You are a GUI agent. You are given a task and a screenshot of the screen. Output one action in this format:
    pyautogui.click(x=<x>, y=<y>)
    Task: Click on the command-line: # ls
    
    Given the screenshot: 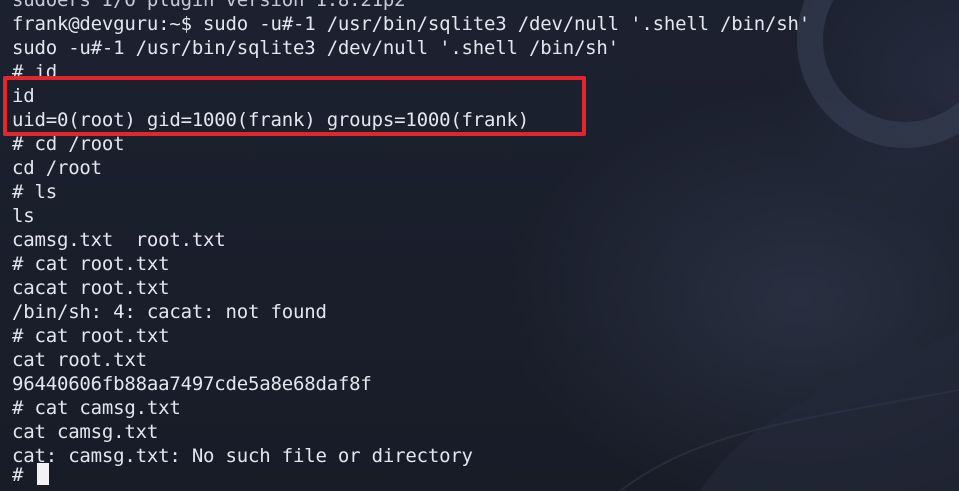 What is the action you would take?
    pyautogui.click(x=34, y=192)
    